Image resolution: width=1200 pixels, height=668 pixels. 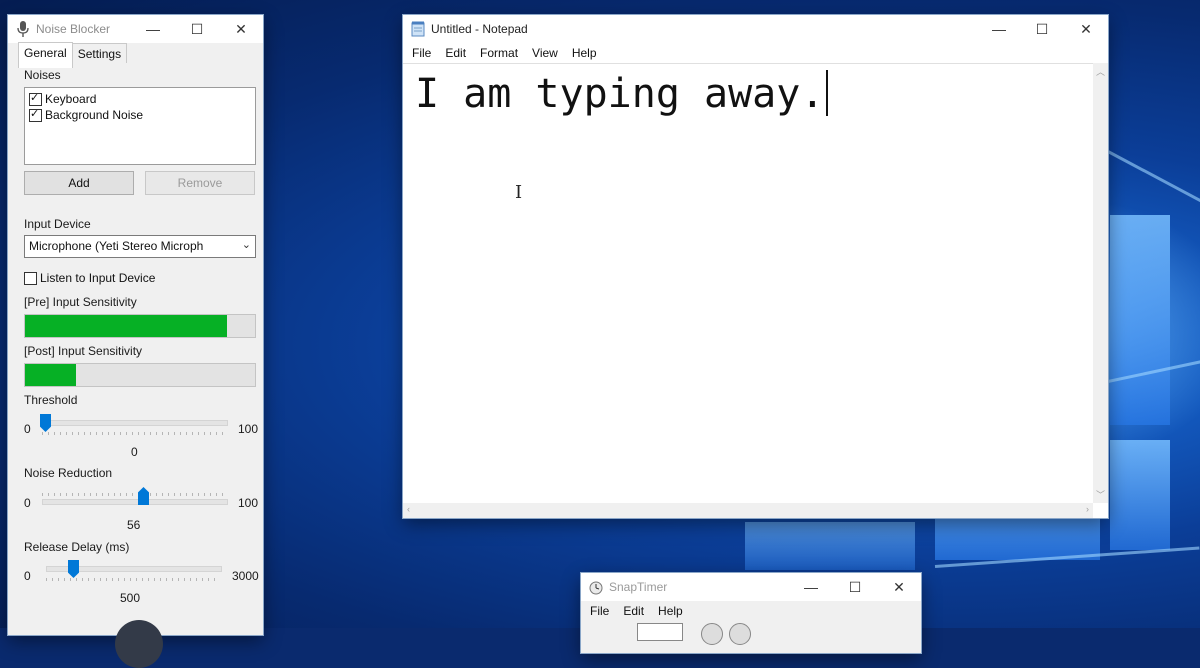 I want to click on snaptimer-titlebar: SnapTimer — ☐ ✕, so click(x=751, y=587).